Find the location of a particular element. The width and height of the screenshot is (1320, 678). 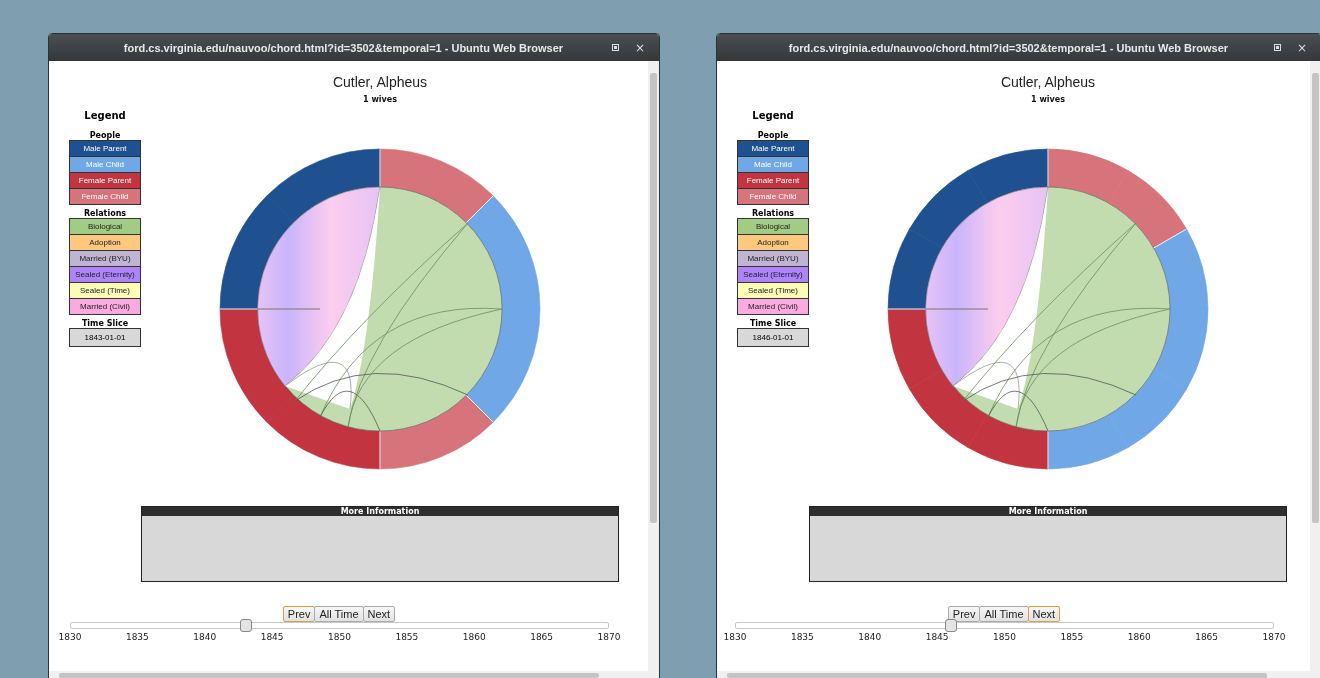

time-slice-value: 1846-01-01 is located at coordinates (773, 337).